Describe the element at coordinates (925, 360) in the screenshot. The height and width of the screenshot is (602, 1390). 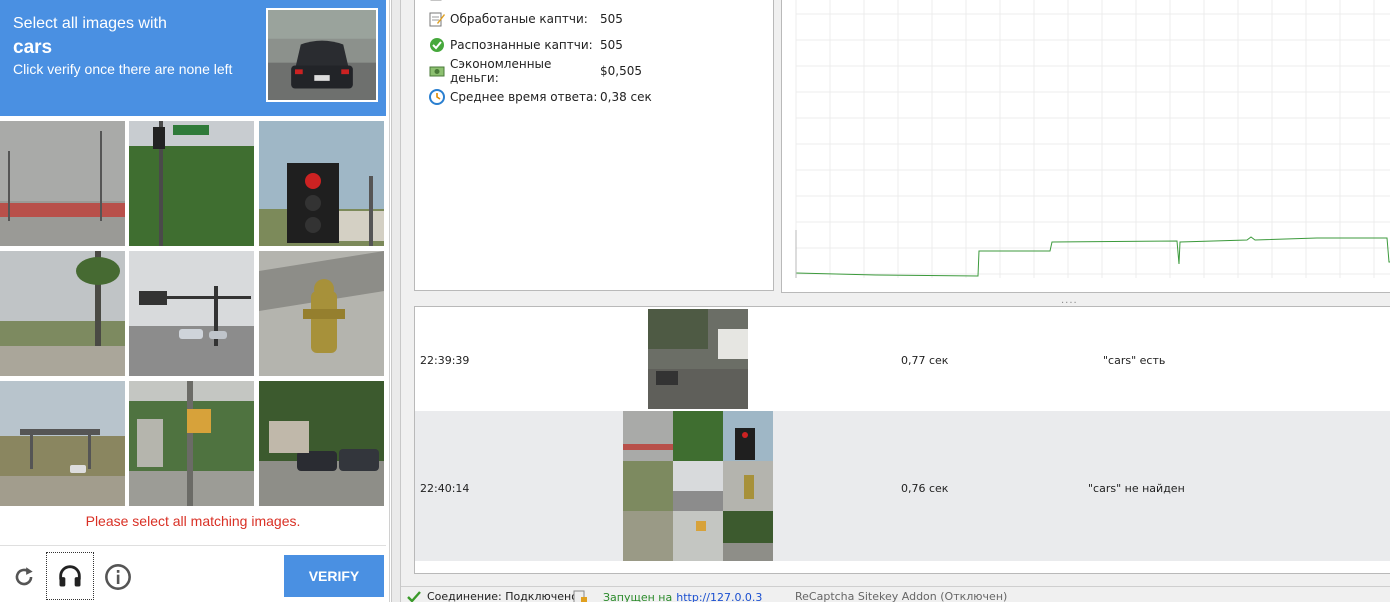
I see `log-duration: 0,77 сек` at that location.